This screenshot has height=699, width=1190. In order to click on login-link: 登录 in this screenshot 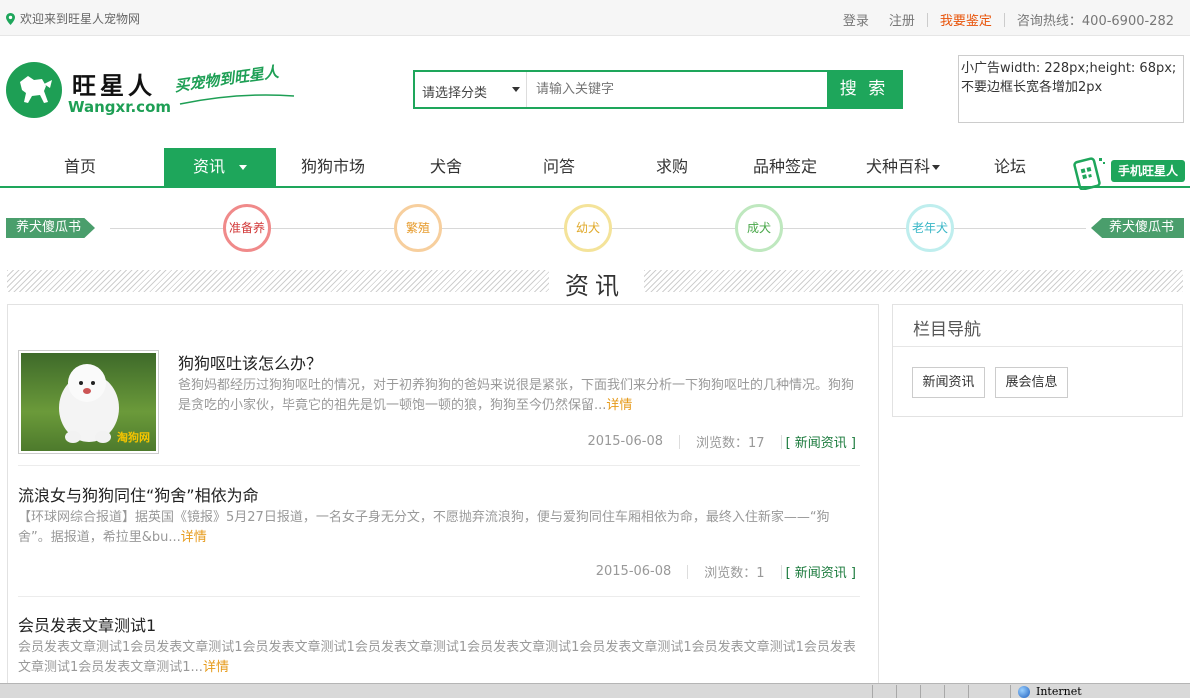, I will do `click(856, 19)`.